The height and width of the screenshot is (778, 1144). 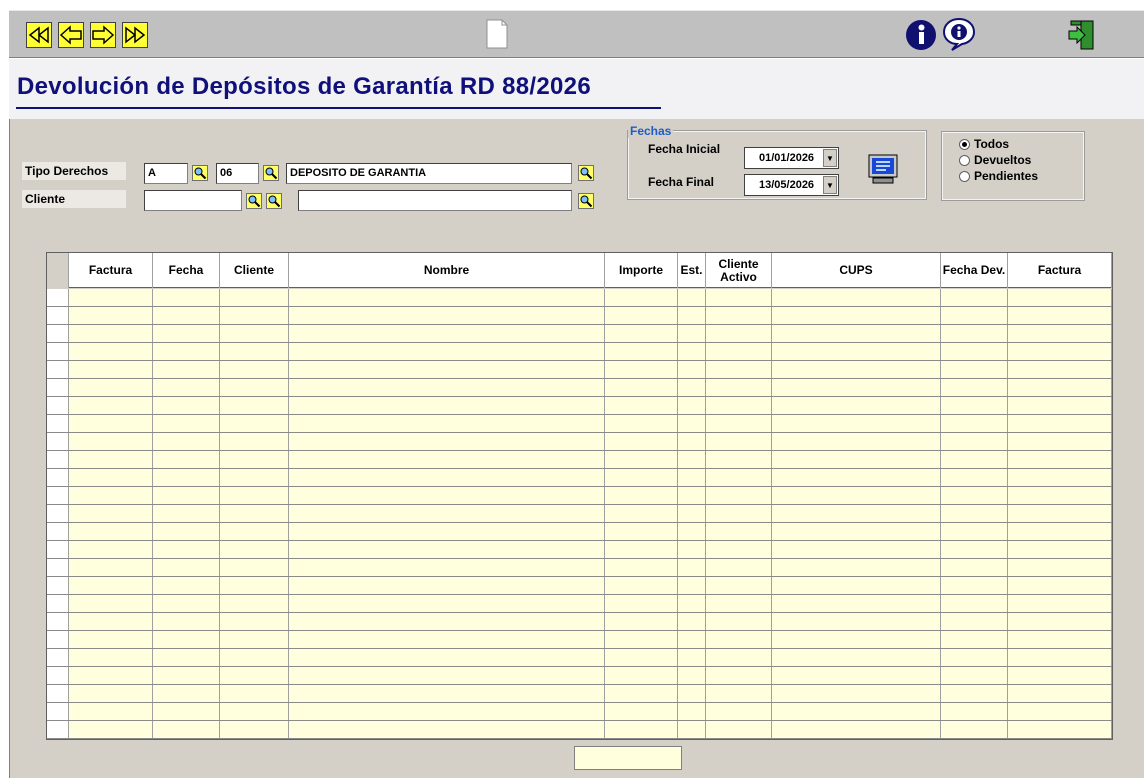 I want to click on column-header-fecha-dev: Fecha Dev., so click(x=974, y=270).